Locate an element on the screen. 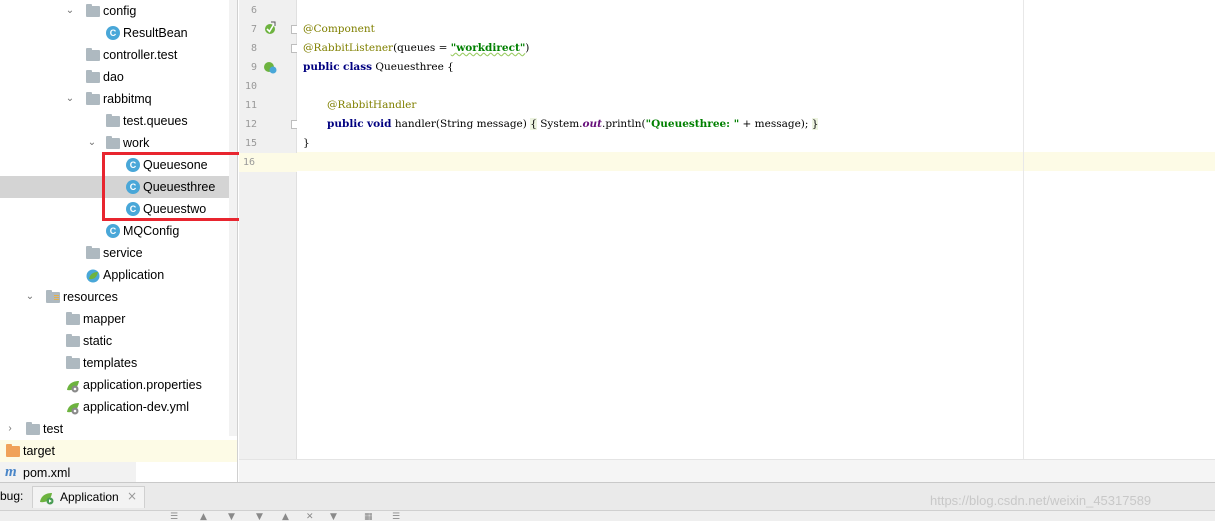 Image resolution: width=1215 pixels, height=521 pixels. tree-item-resources: ⌄ resources is located at coordinates (114, 297).